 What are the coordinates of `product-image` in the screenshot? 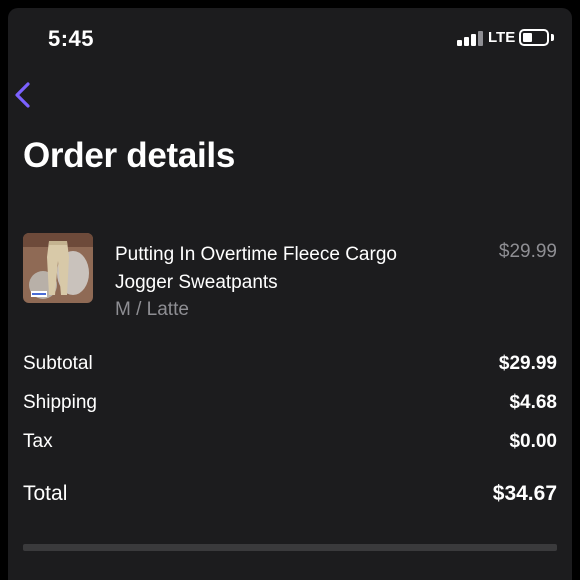 It's located at (58, 268).